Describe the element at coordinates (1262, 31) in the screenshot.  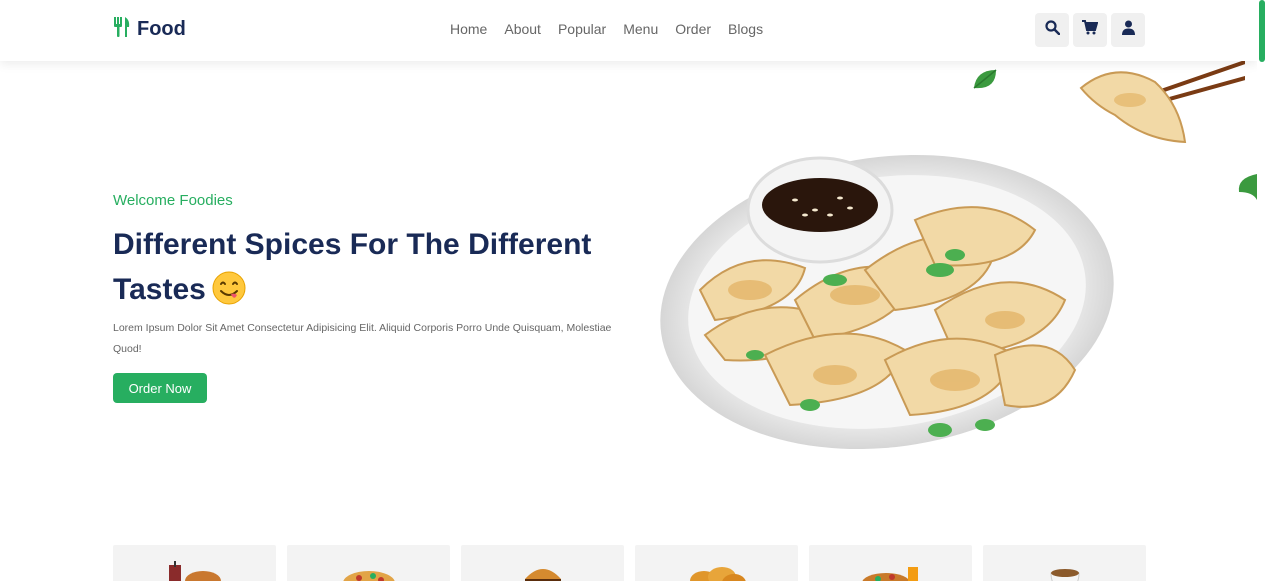
I see `scrollbar-thumb` at that location.